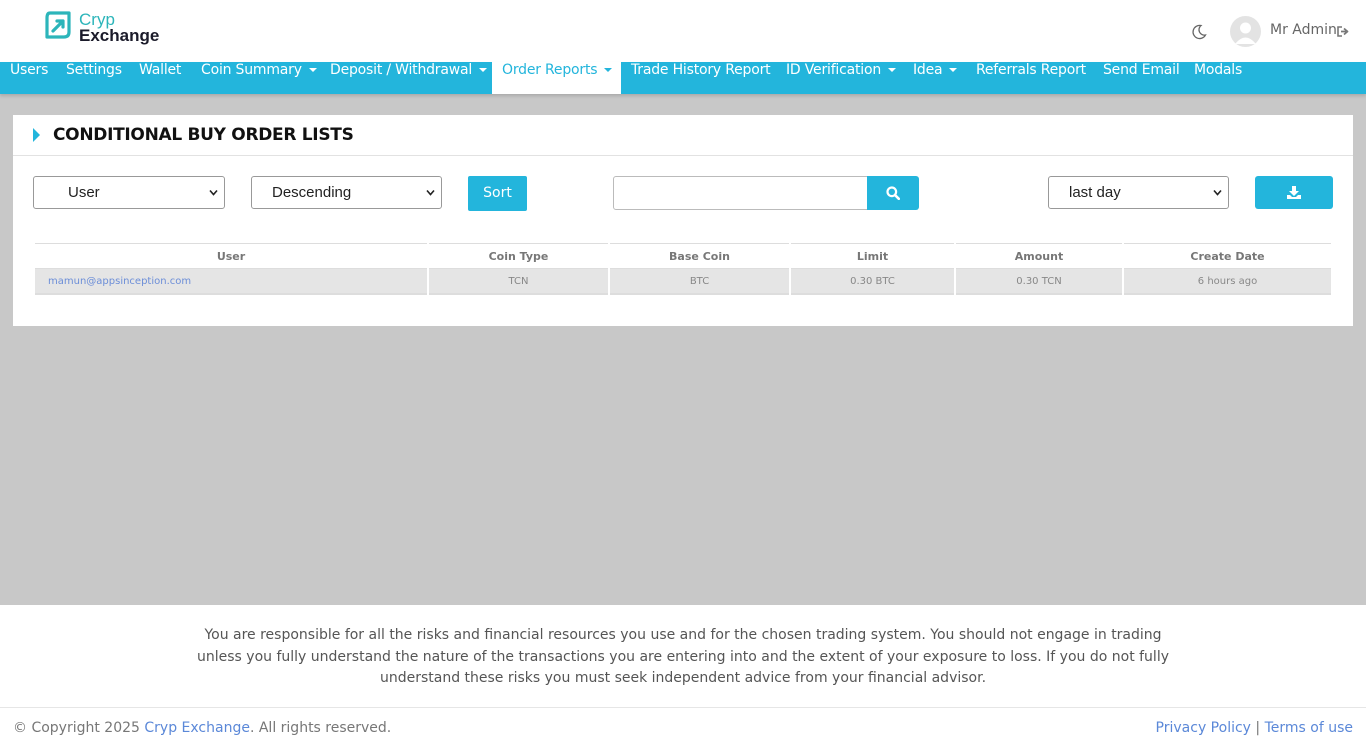  I want to click on nav-referrals-report: Referrals Report, so click(1031, 78).